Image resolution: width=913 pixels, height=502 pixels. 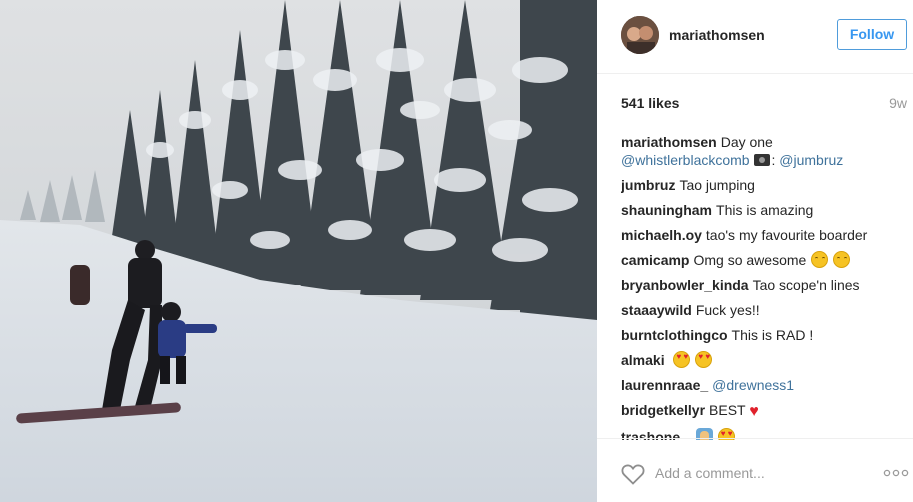 I want to click on likes-row: 541 likes 9w, so click(x=764, y=104).